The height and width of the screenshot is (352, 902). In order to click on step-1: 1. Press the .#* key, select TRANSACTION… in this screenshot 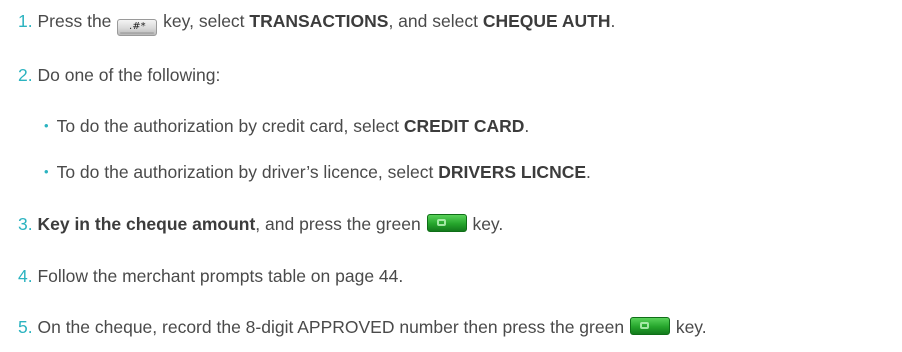, I will do `click(316, 22)`.